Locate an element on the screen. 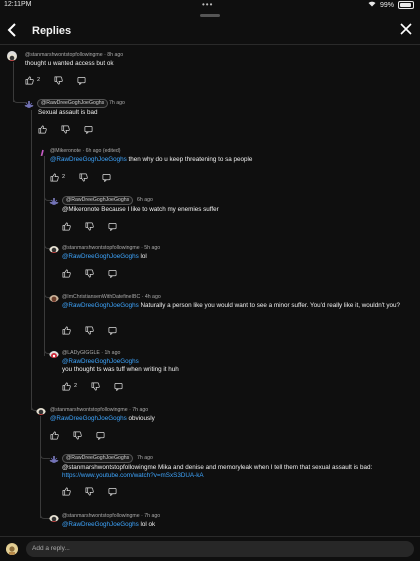 This screenshot has width=420, height=561. multitask-dots-icon: ••• is located at coordinates (207, 4).